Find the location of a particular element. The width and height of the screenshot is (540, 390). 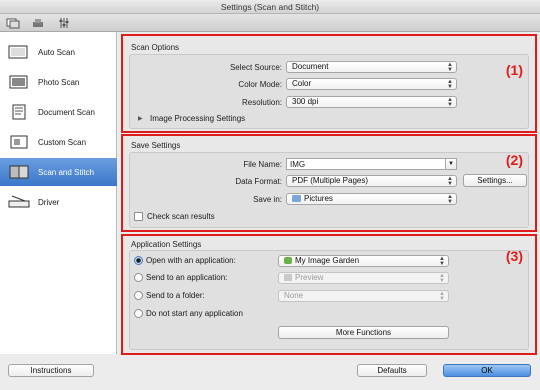

app-icon is located at coordinates (288, 260).